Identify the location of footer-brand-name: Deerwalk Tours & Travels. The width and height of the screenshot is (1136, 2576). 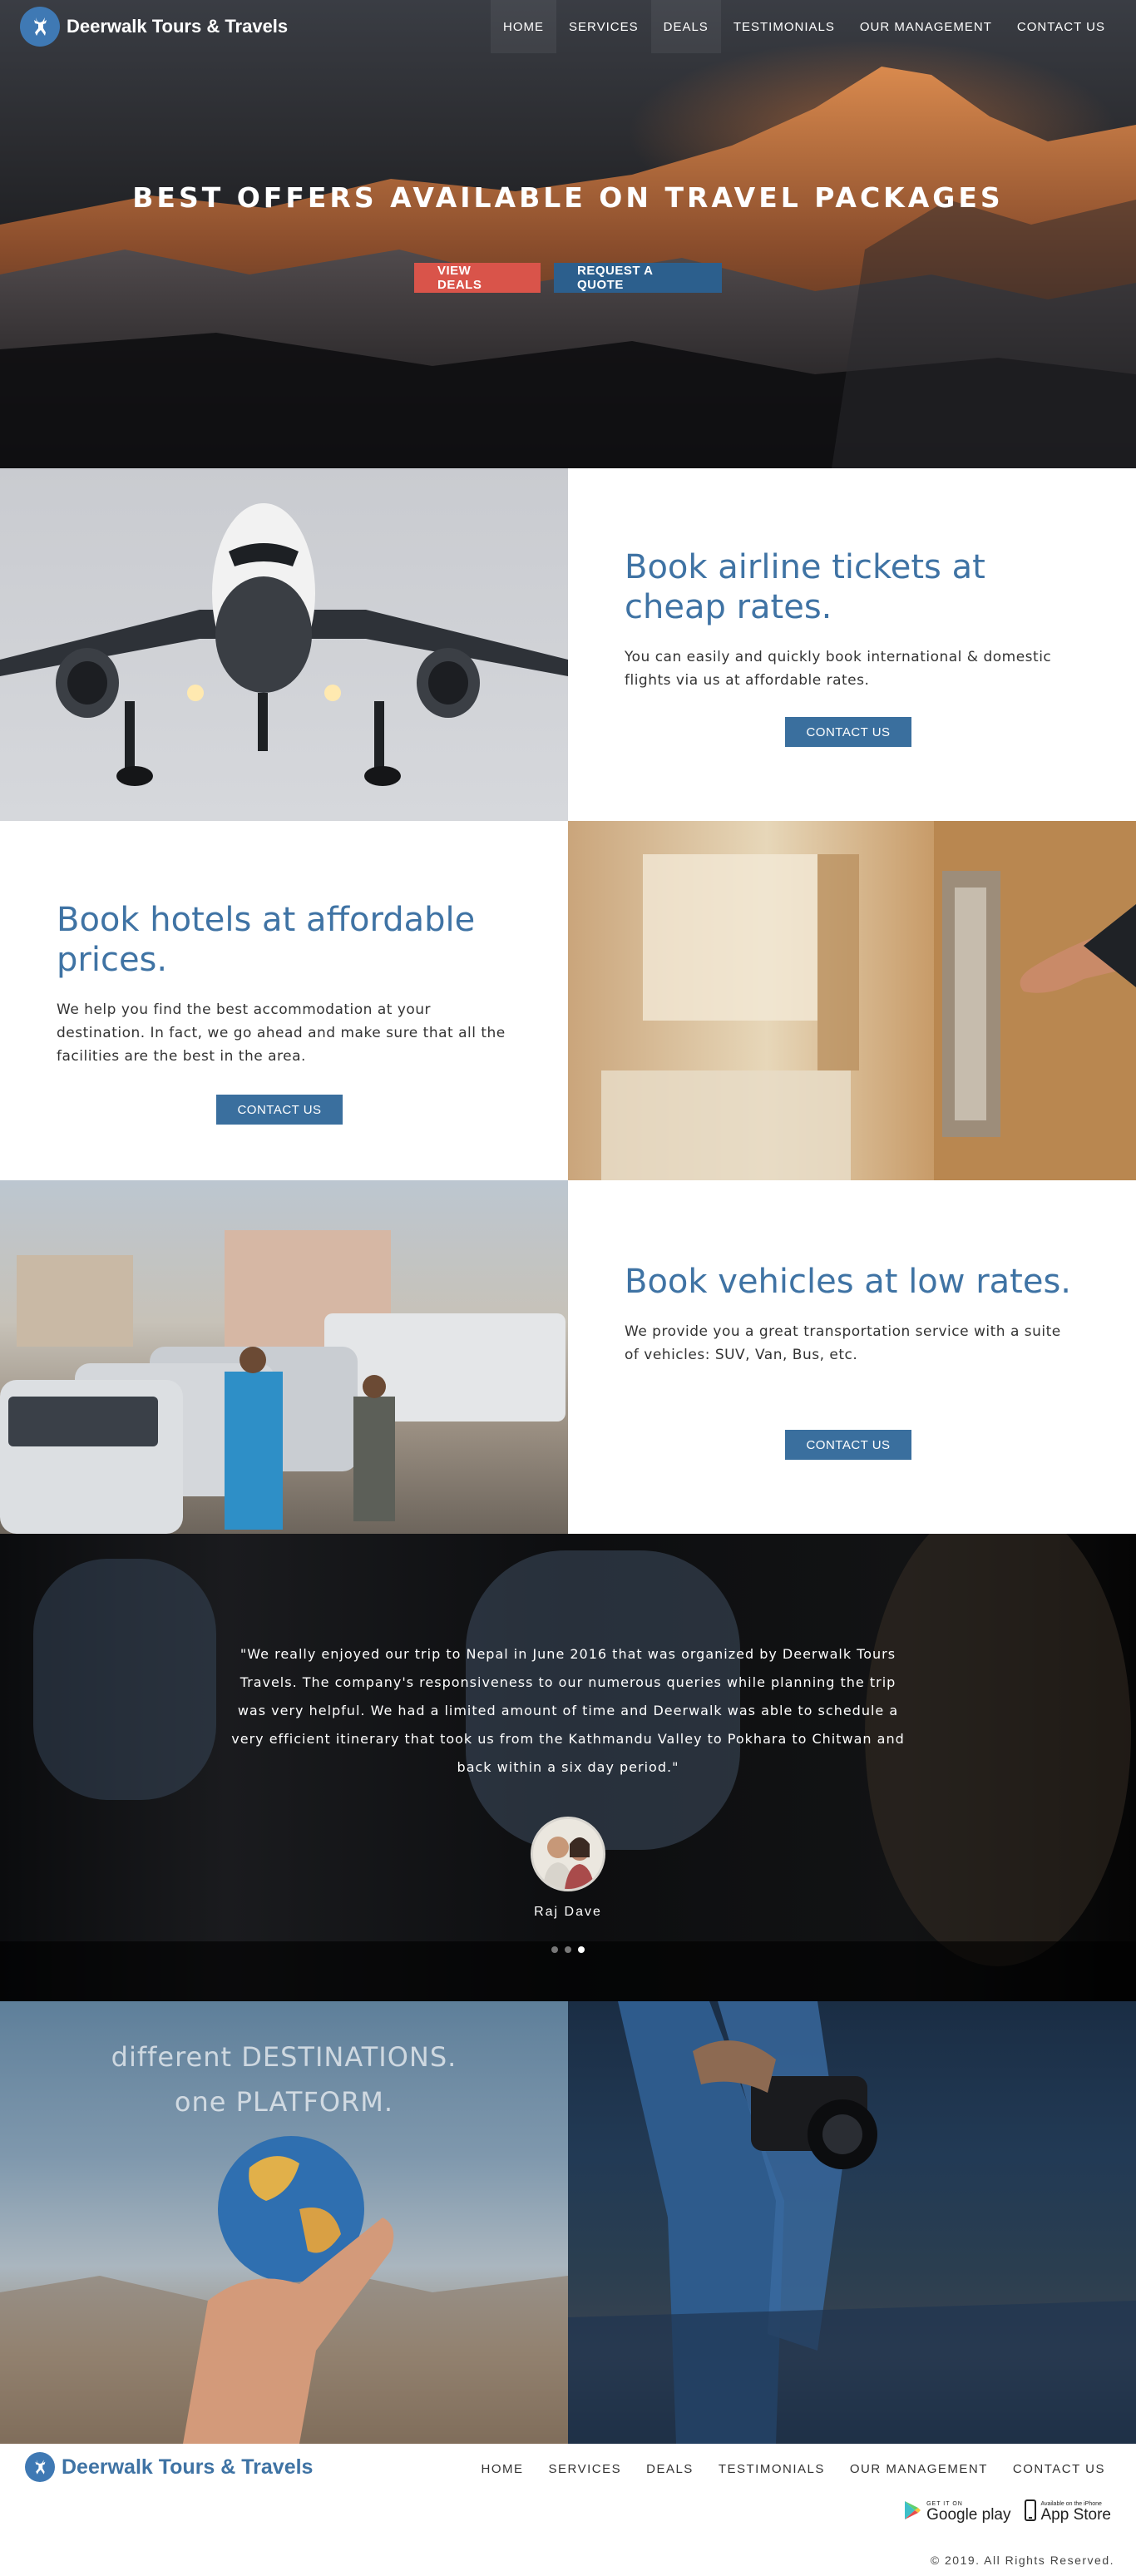
(188, 2467).